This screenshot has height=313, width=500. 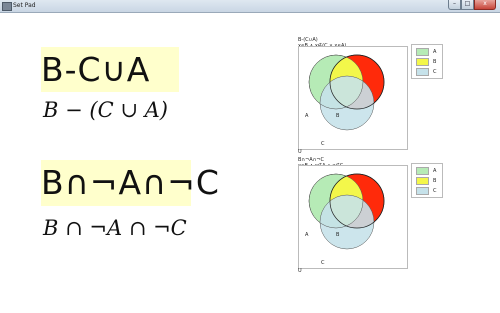 What do you see at coordinates (300, 152) in the screenshot?
I see `venn-universe-label-1: U` at bounding box center [300, 152].